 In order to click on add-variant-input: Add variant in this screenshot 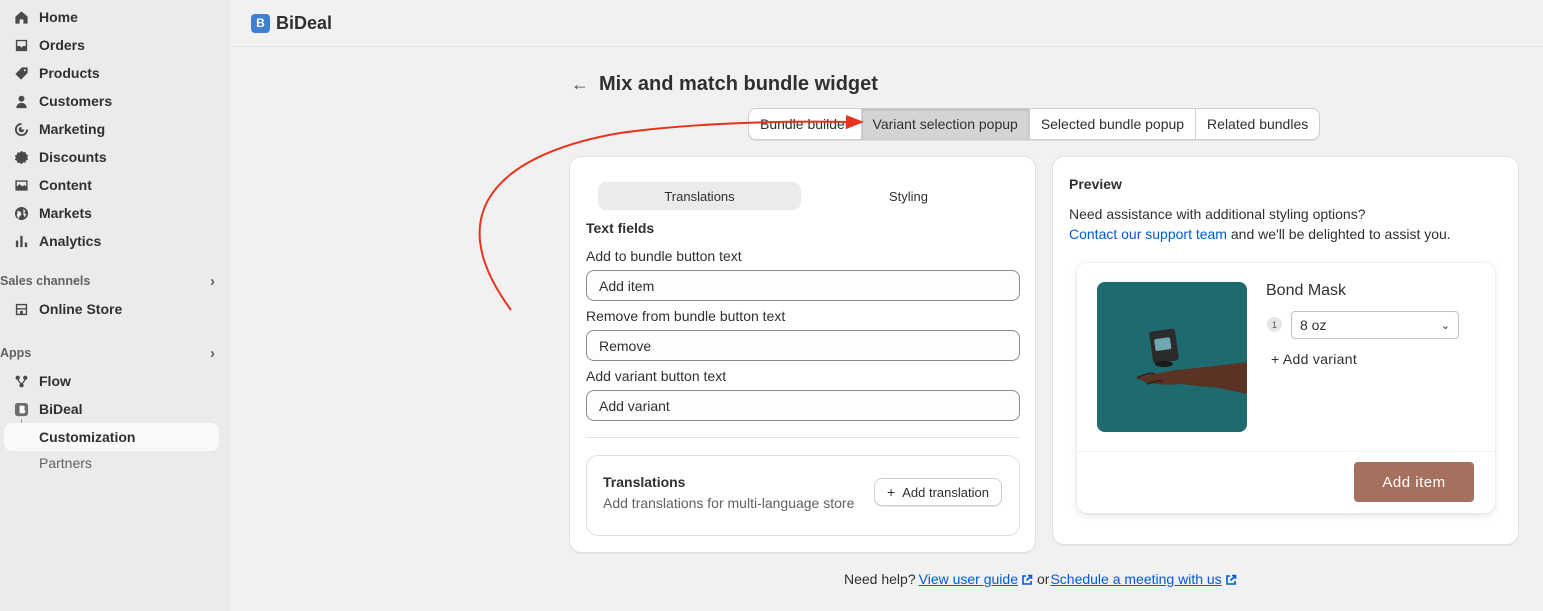, I will do `click(803, 405)`.